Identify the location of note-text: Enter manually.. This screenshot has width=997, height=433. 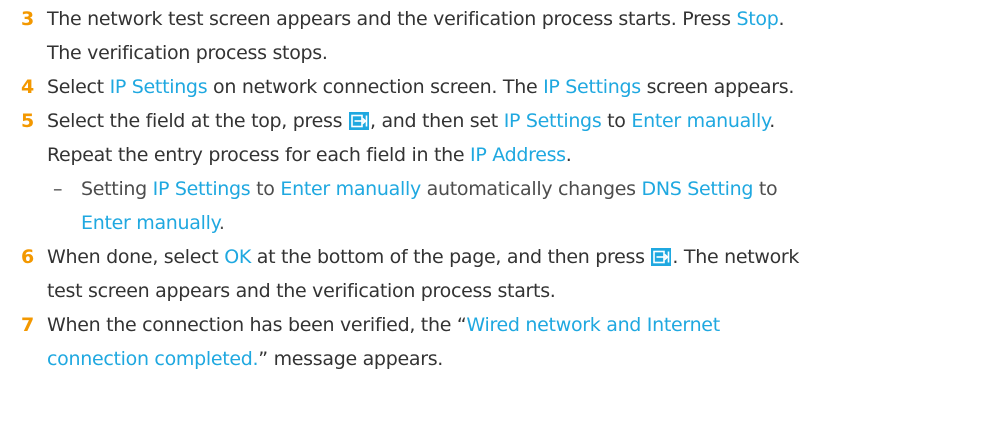
(153, 223).